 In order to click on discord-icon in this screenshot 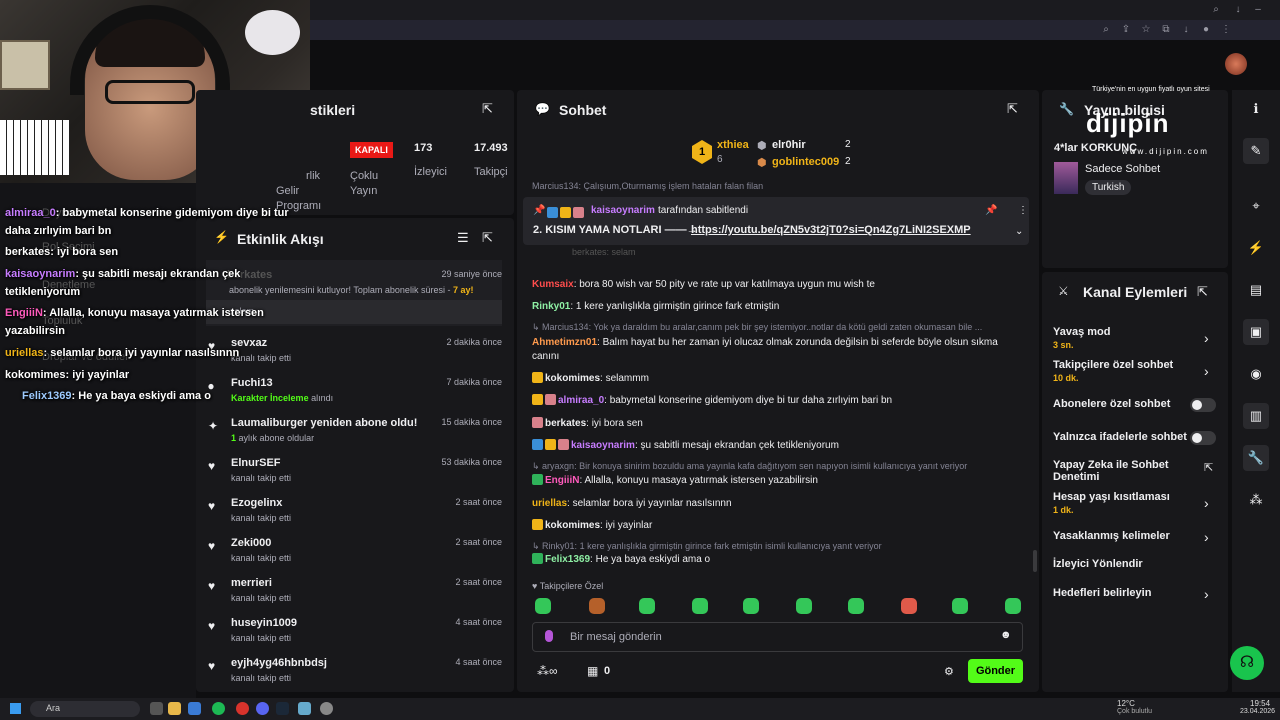, I will do `click(262, 708)`.